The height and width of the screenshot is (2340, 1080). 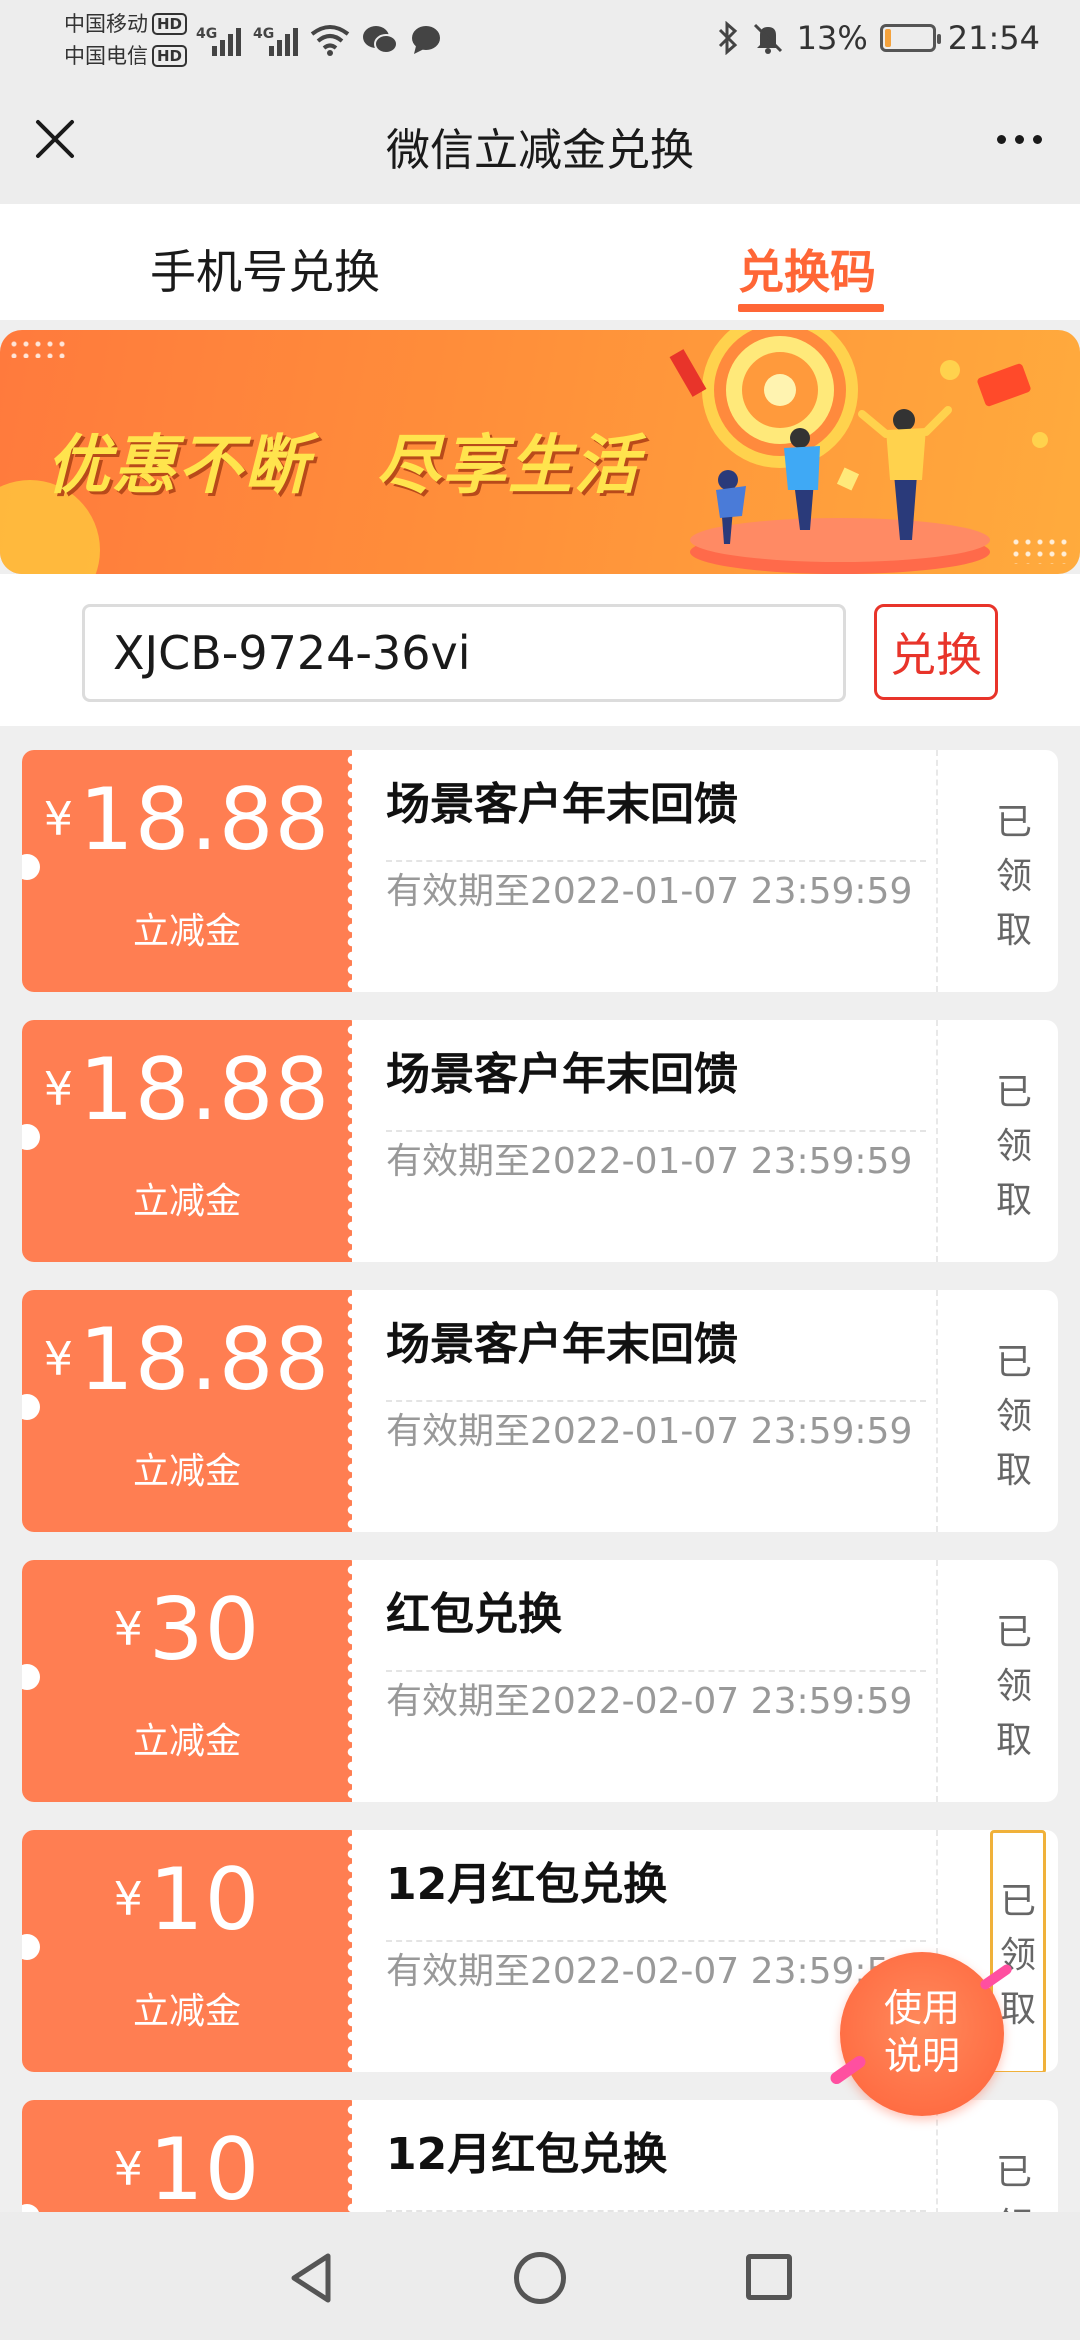 I want to click on banner-slogan: 优惠不断 尽享生活, so click(x=343, y=466).